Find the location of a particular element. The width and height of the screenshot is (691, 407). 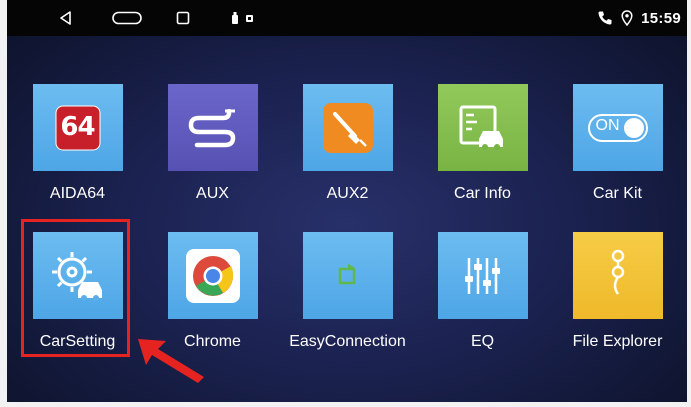

equalizer-icon is located at coordinates (482, 275).